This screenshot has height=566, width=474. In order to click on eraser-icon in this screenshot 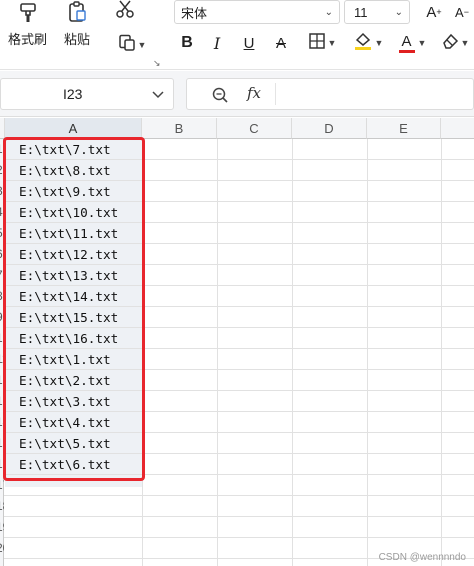, I will do `click(450, 43)`.